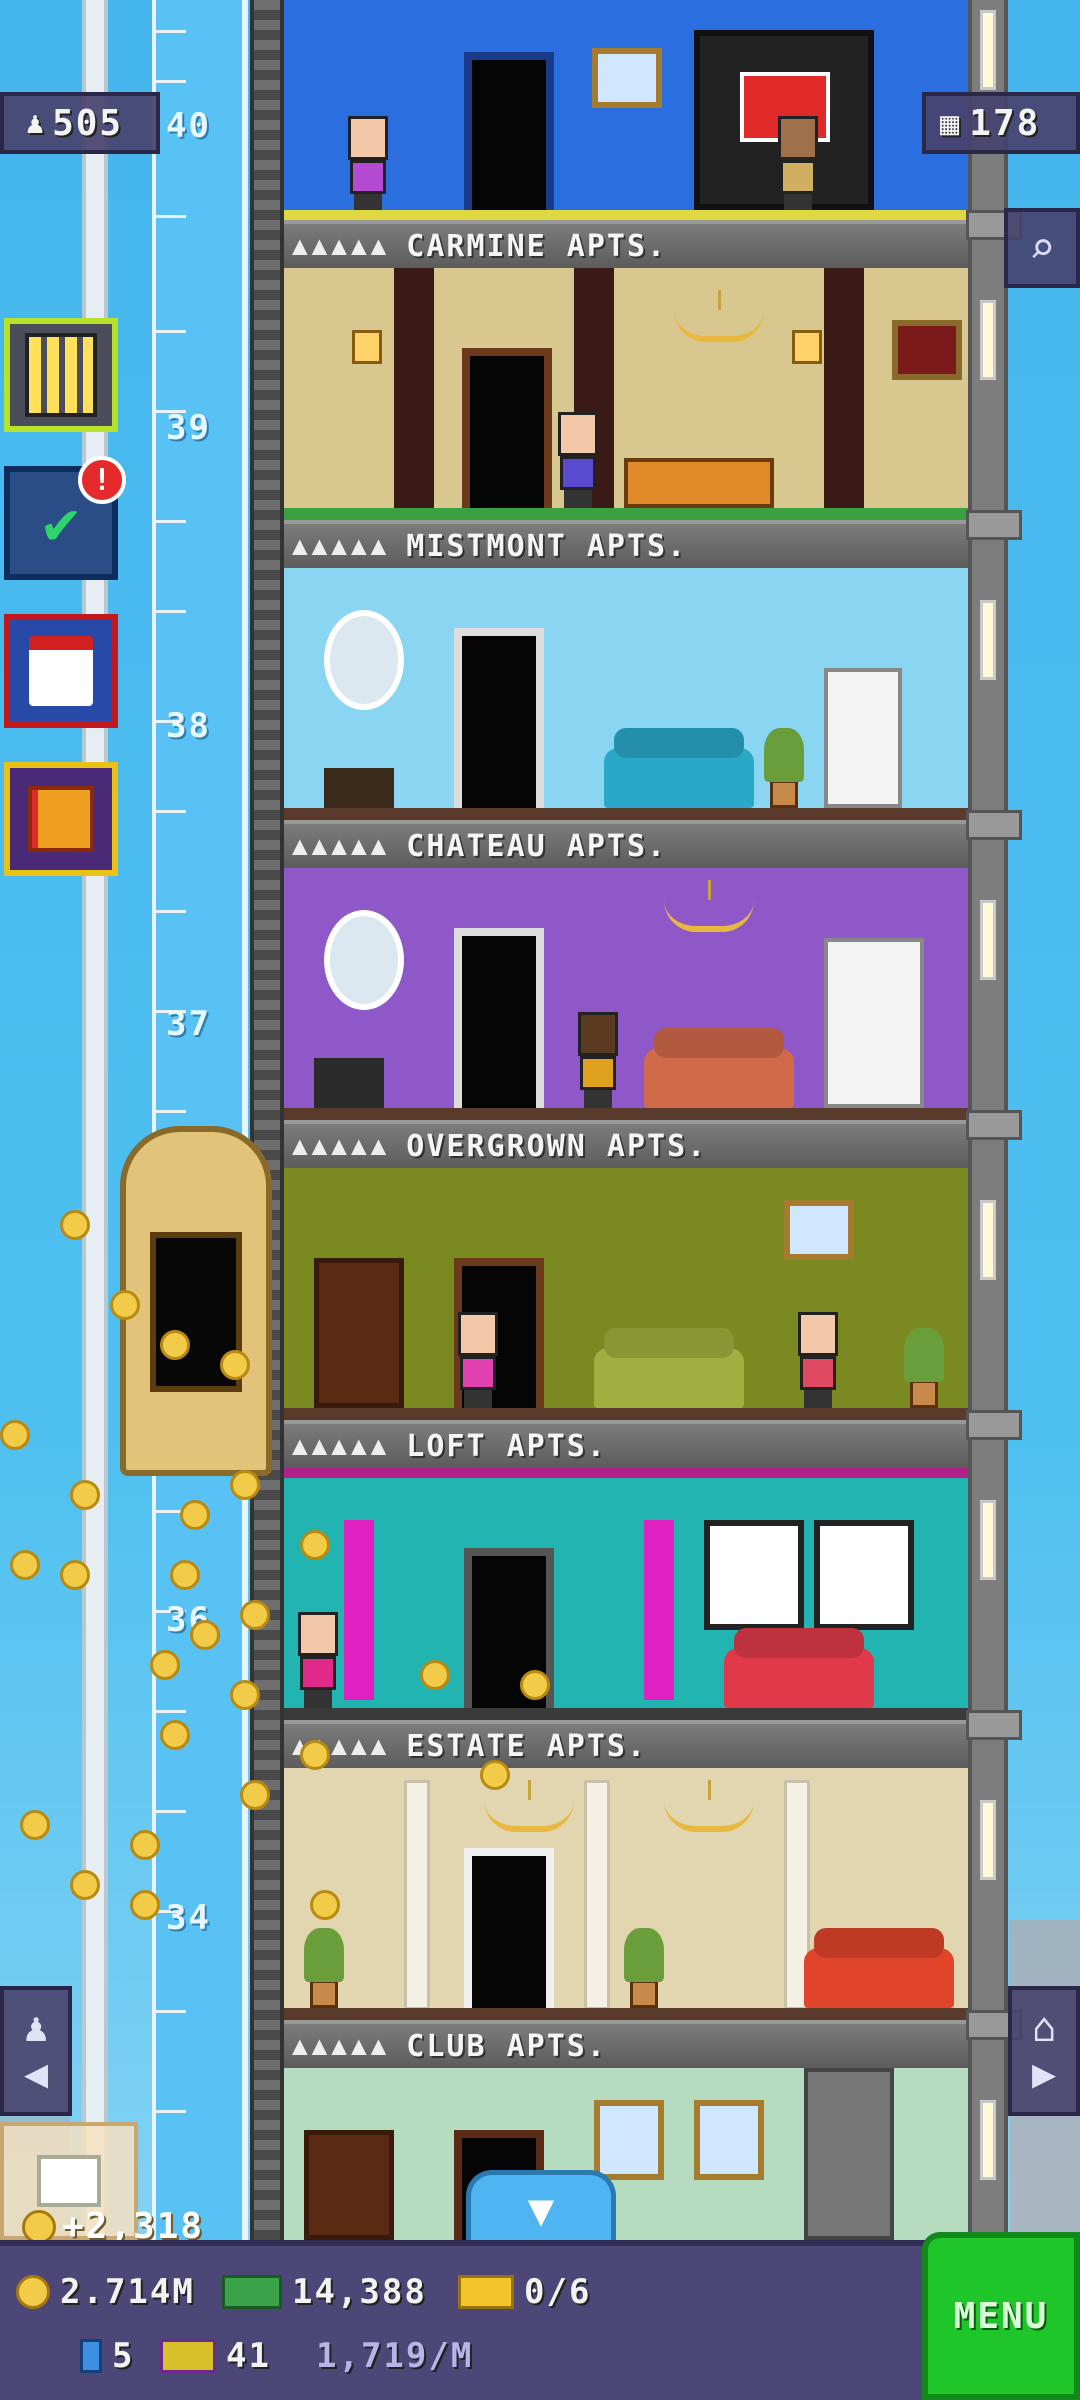 The height and width of the screenshot is (2400, 1080). I want to click on box-icon, so click(69, 2181).